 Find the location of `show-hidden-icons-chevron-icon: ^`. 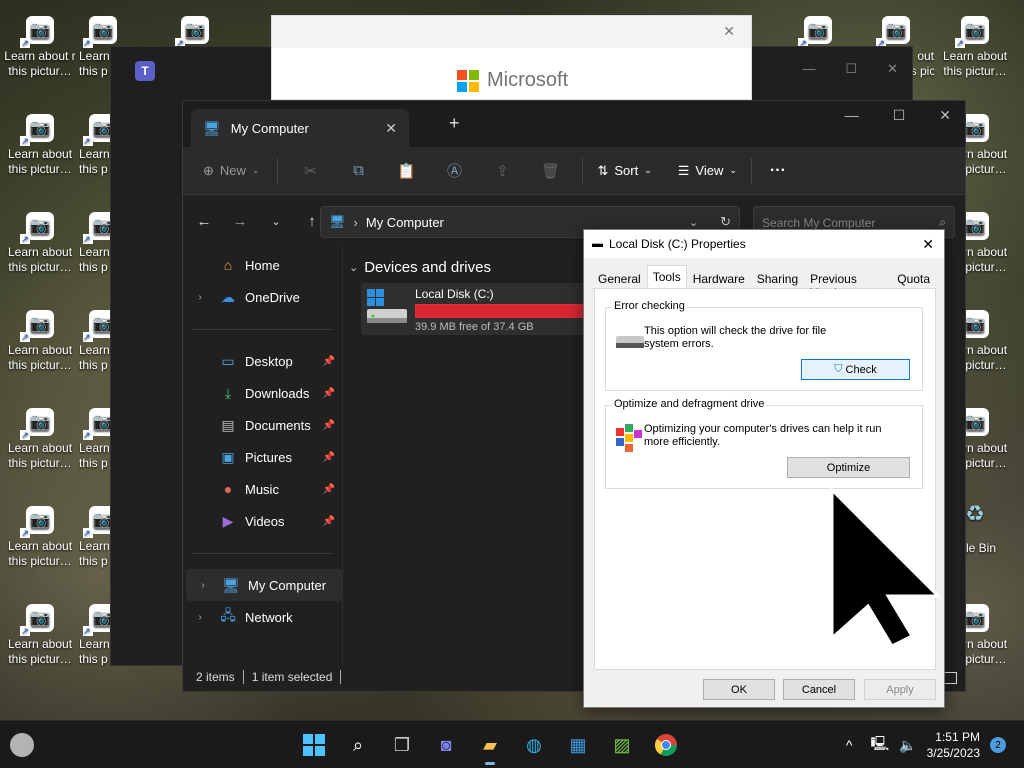

show-hidden-icons-chevron-icon: ^ is located at coordinates (849, 745).